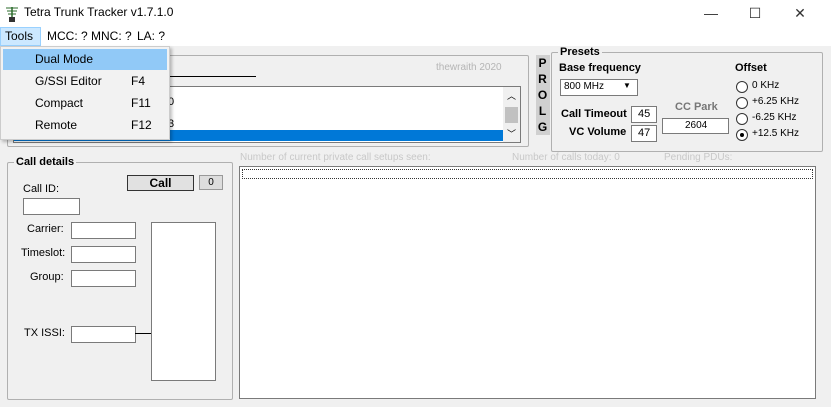 The image size is (831, 407). I want to click on menu-item-compact: Compact F11, so click(85, 103).